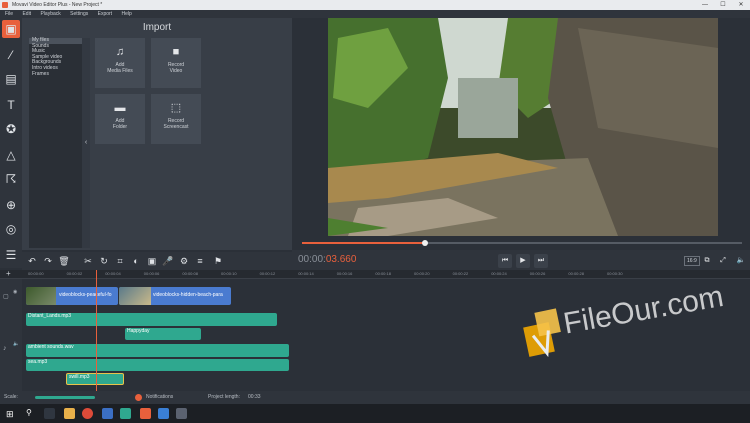 The image size is (750, 423). Describe the element at coordinates (11, 79) in the screenshot. I see `filmstrip-icon: ▤` at that location.